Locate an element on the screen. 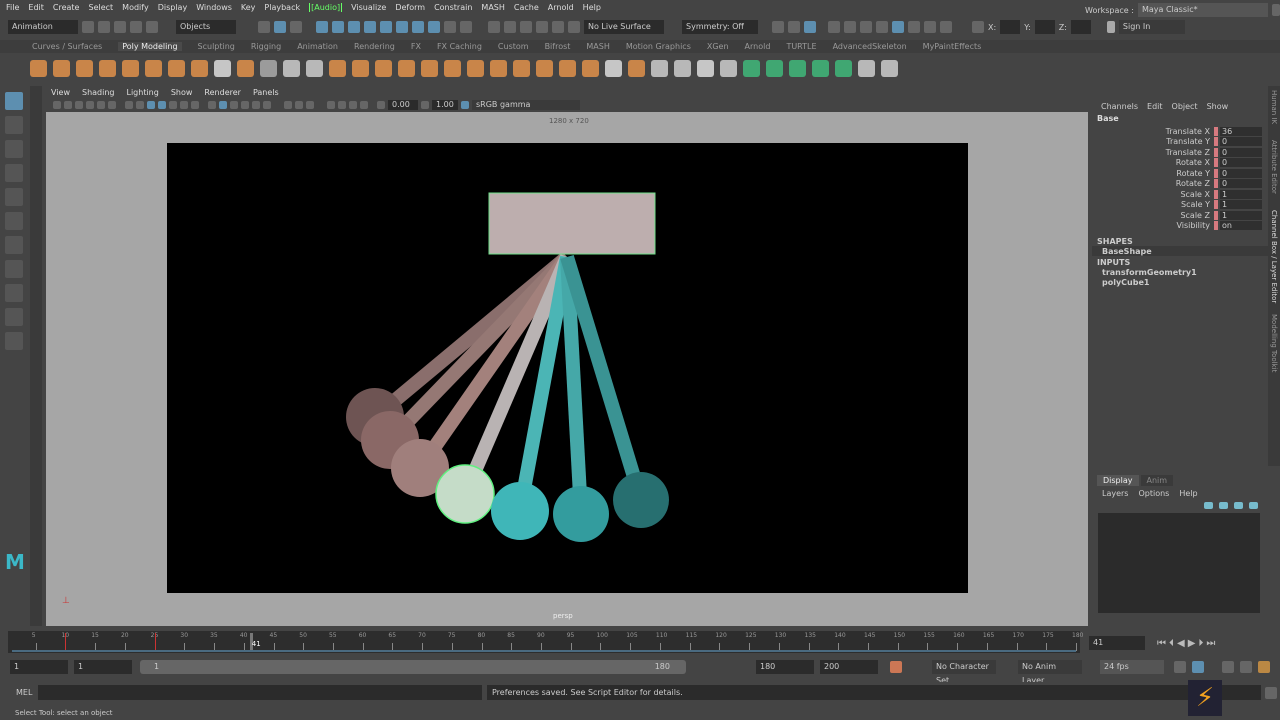 The image size is (1280, 720). 2d-pan-icon is located at coordinates (101, 105).